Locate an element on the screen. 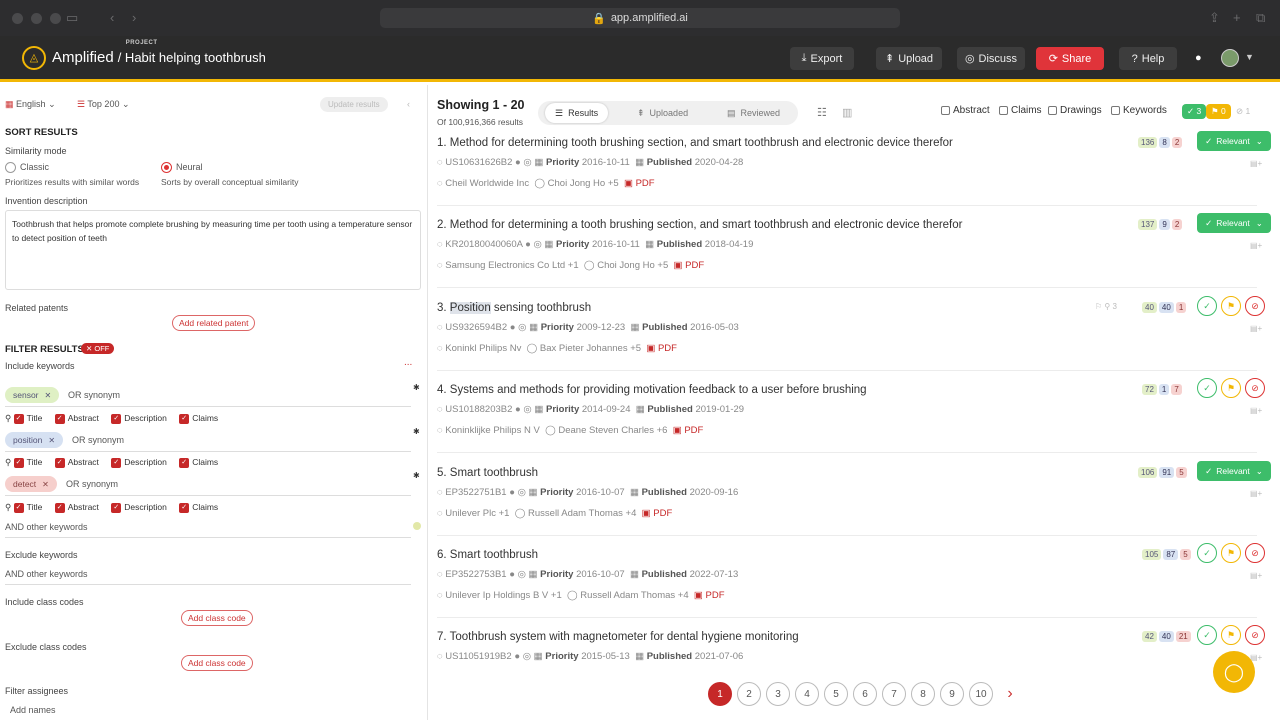  sidebar-toggle-icon: ▭ is located at coordinates (72, 18).